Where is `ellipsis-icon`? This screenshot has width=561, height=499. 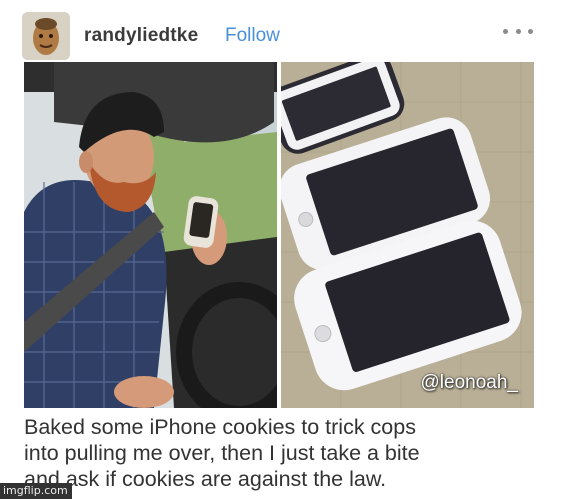 ellipsis-icon is located at coordinates (518, 31).